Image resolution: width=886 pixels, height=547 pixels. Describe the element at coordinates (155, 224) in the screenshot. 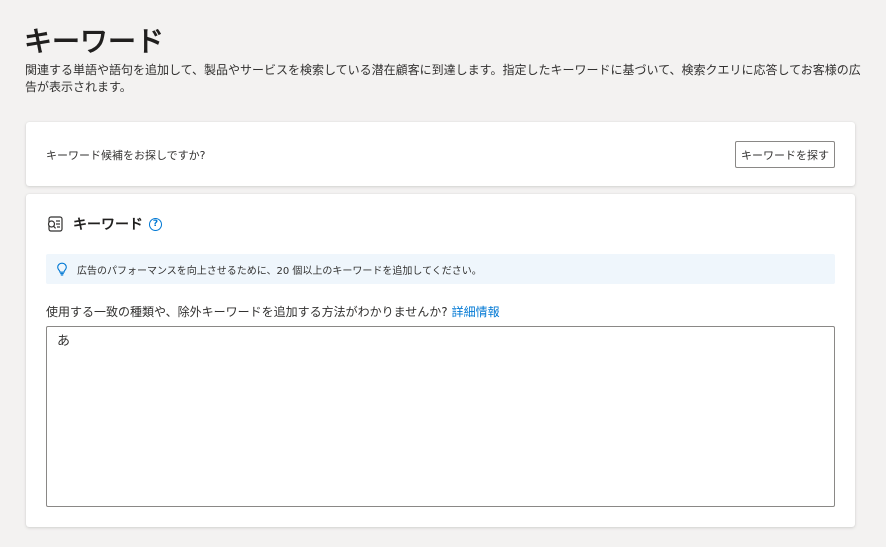

I see `help-circle-icon: ?` at that location.